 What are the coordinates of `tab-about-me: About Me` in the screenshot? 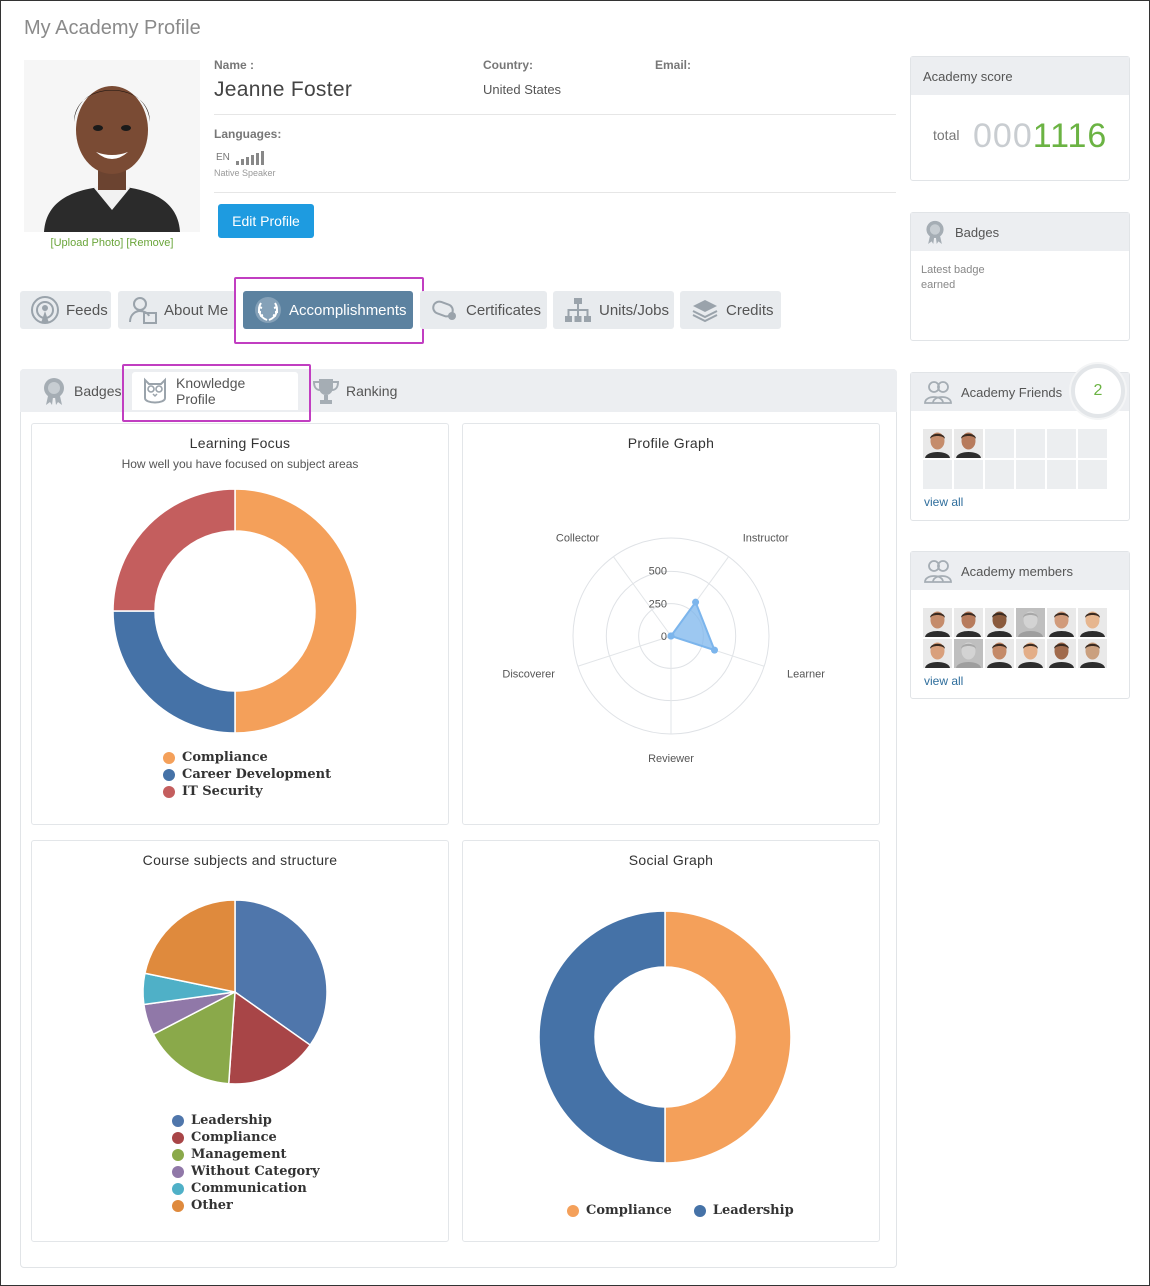 It's located at (177, 310).